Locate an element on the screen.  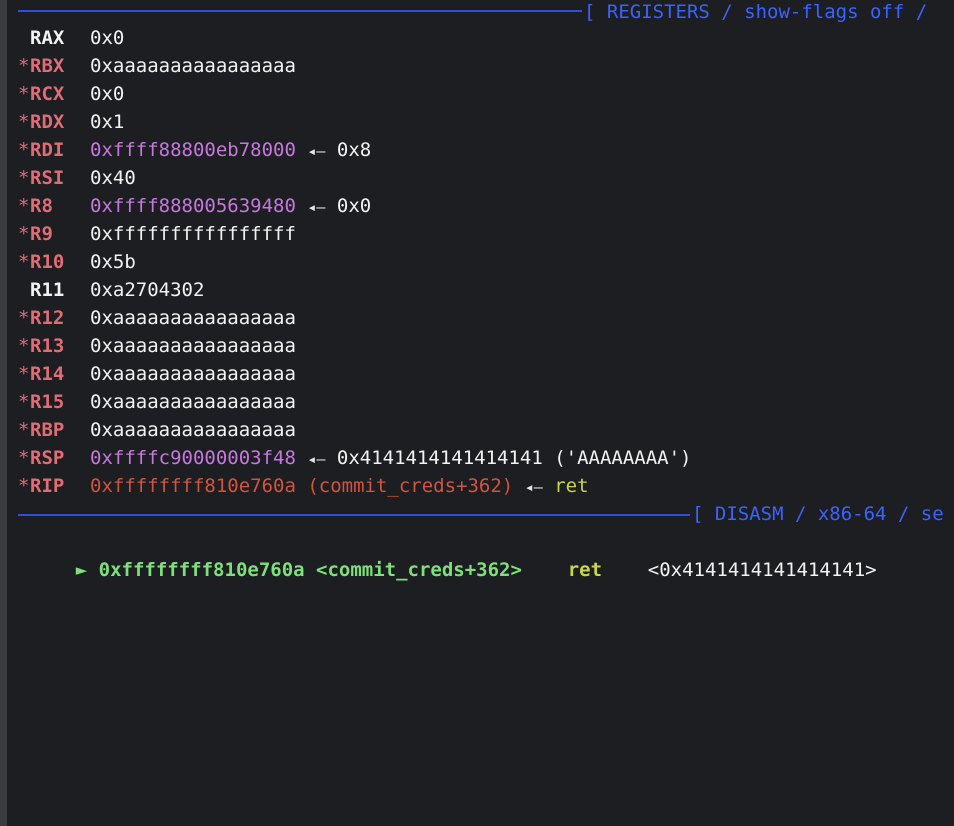
register-row-rax: RAX 0x0 is located at coordinates (71, 38).